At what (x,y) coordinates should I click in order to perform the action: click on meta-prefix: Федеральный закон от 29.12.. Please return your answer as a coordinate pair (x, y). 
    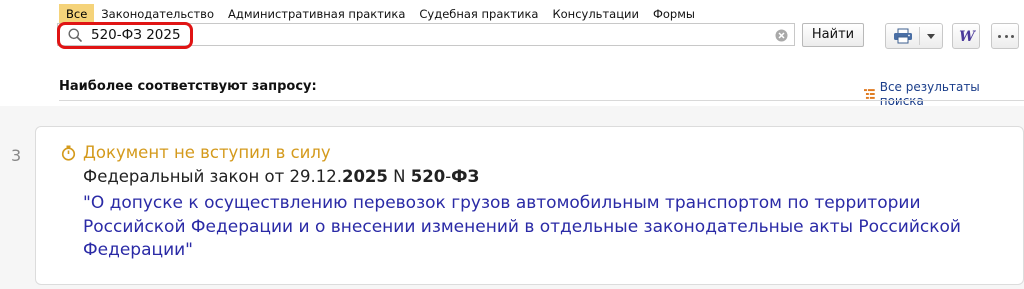
    Looking at the image, I should click on (212, 176).